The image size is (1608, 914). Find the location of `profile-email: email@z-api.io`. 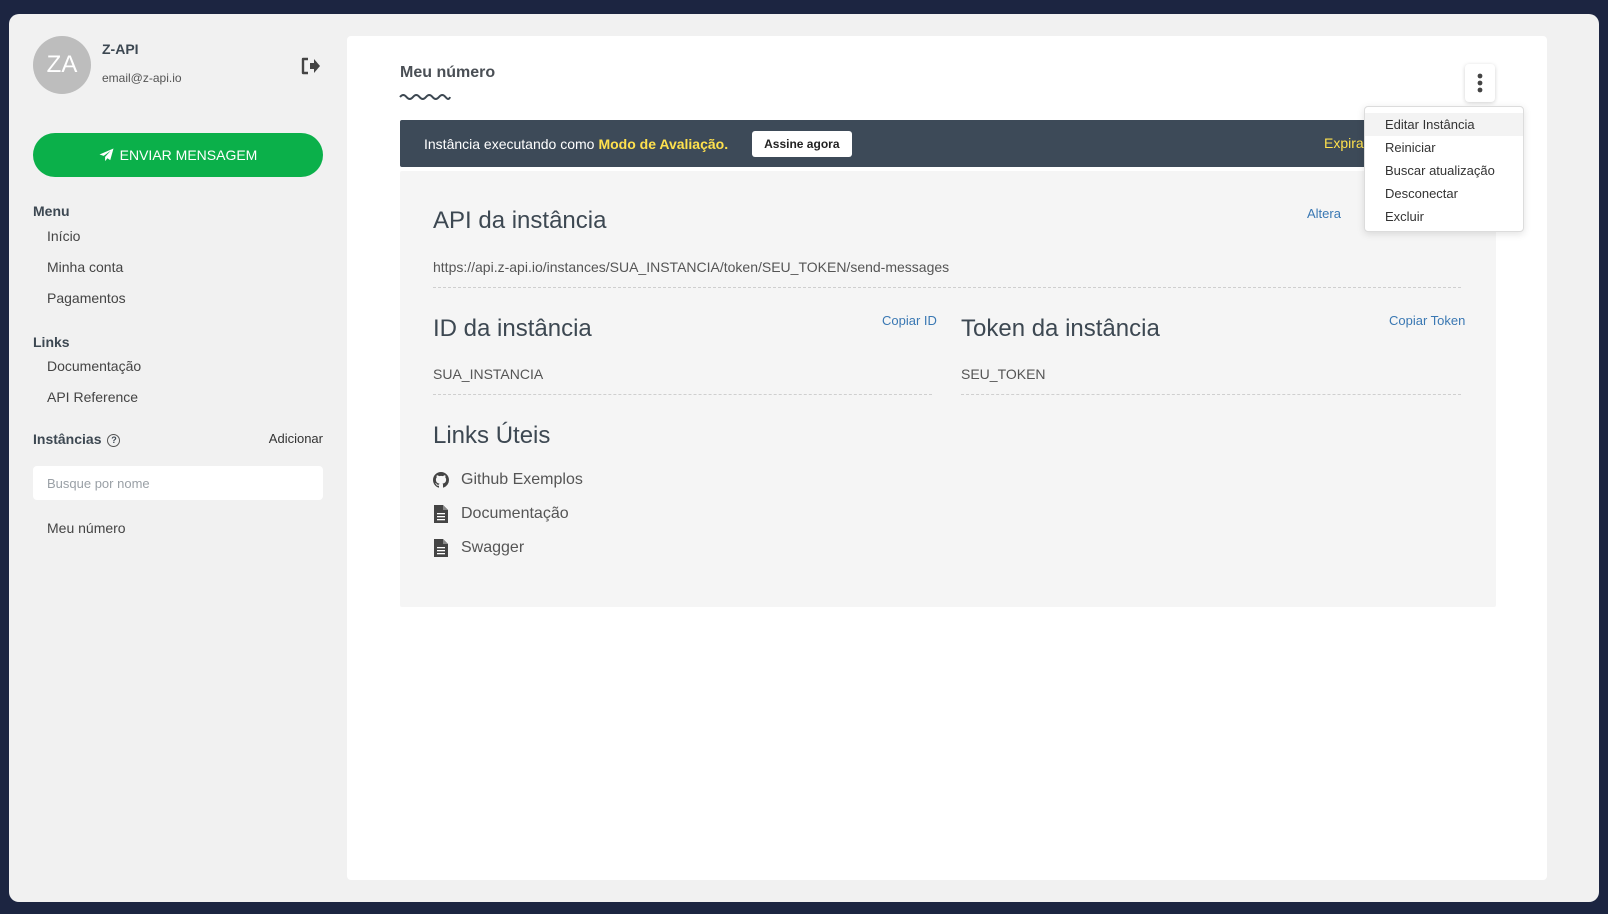

profile-email: email@z-api.io is located at coordinates (142, 78).